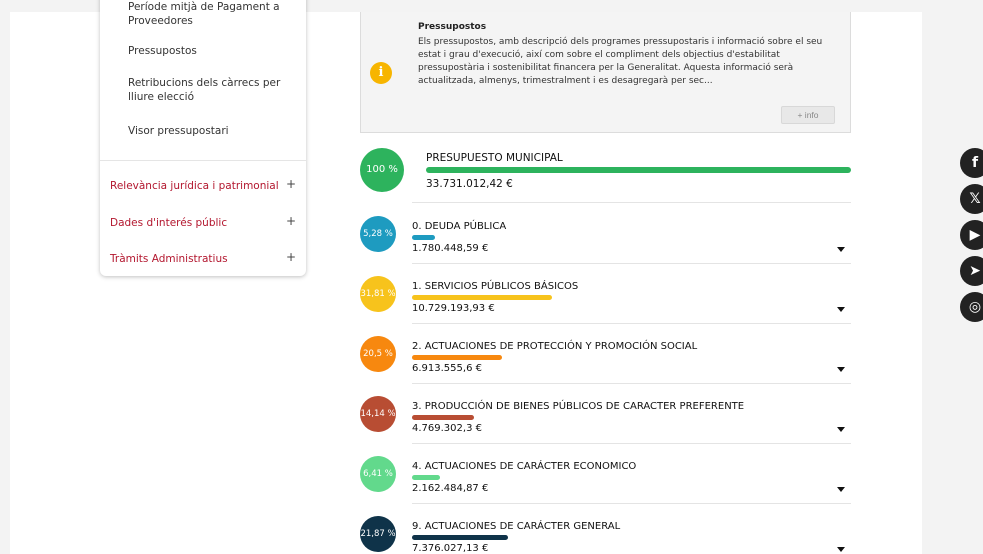 This screenshot has height=554, width=983. I want to click on info-title: Pressupostos, so click(452, 27).